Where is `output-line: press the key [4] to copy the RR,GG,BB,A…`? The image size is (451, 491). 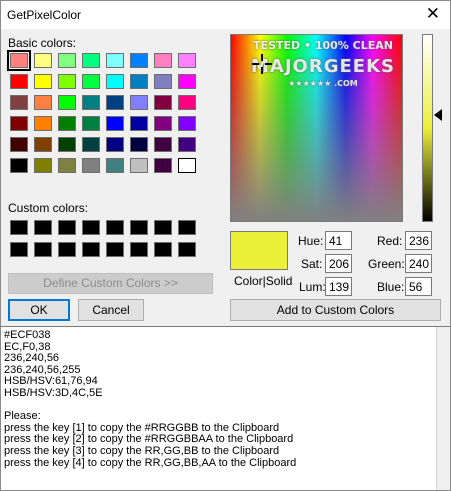
output-line: press the key [4] to copy the RR,GG,BB,A… is located at coordinates (150, 462).